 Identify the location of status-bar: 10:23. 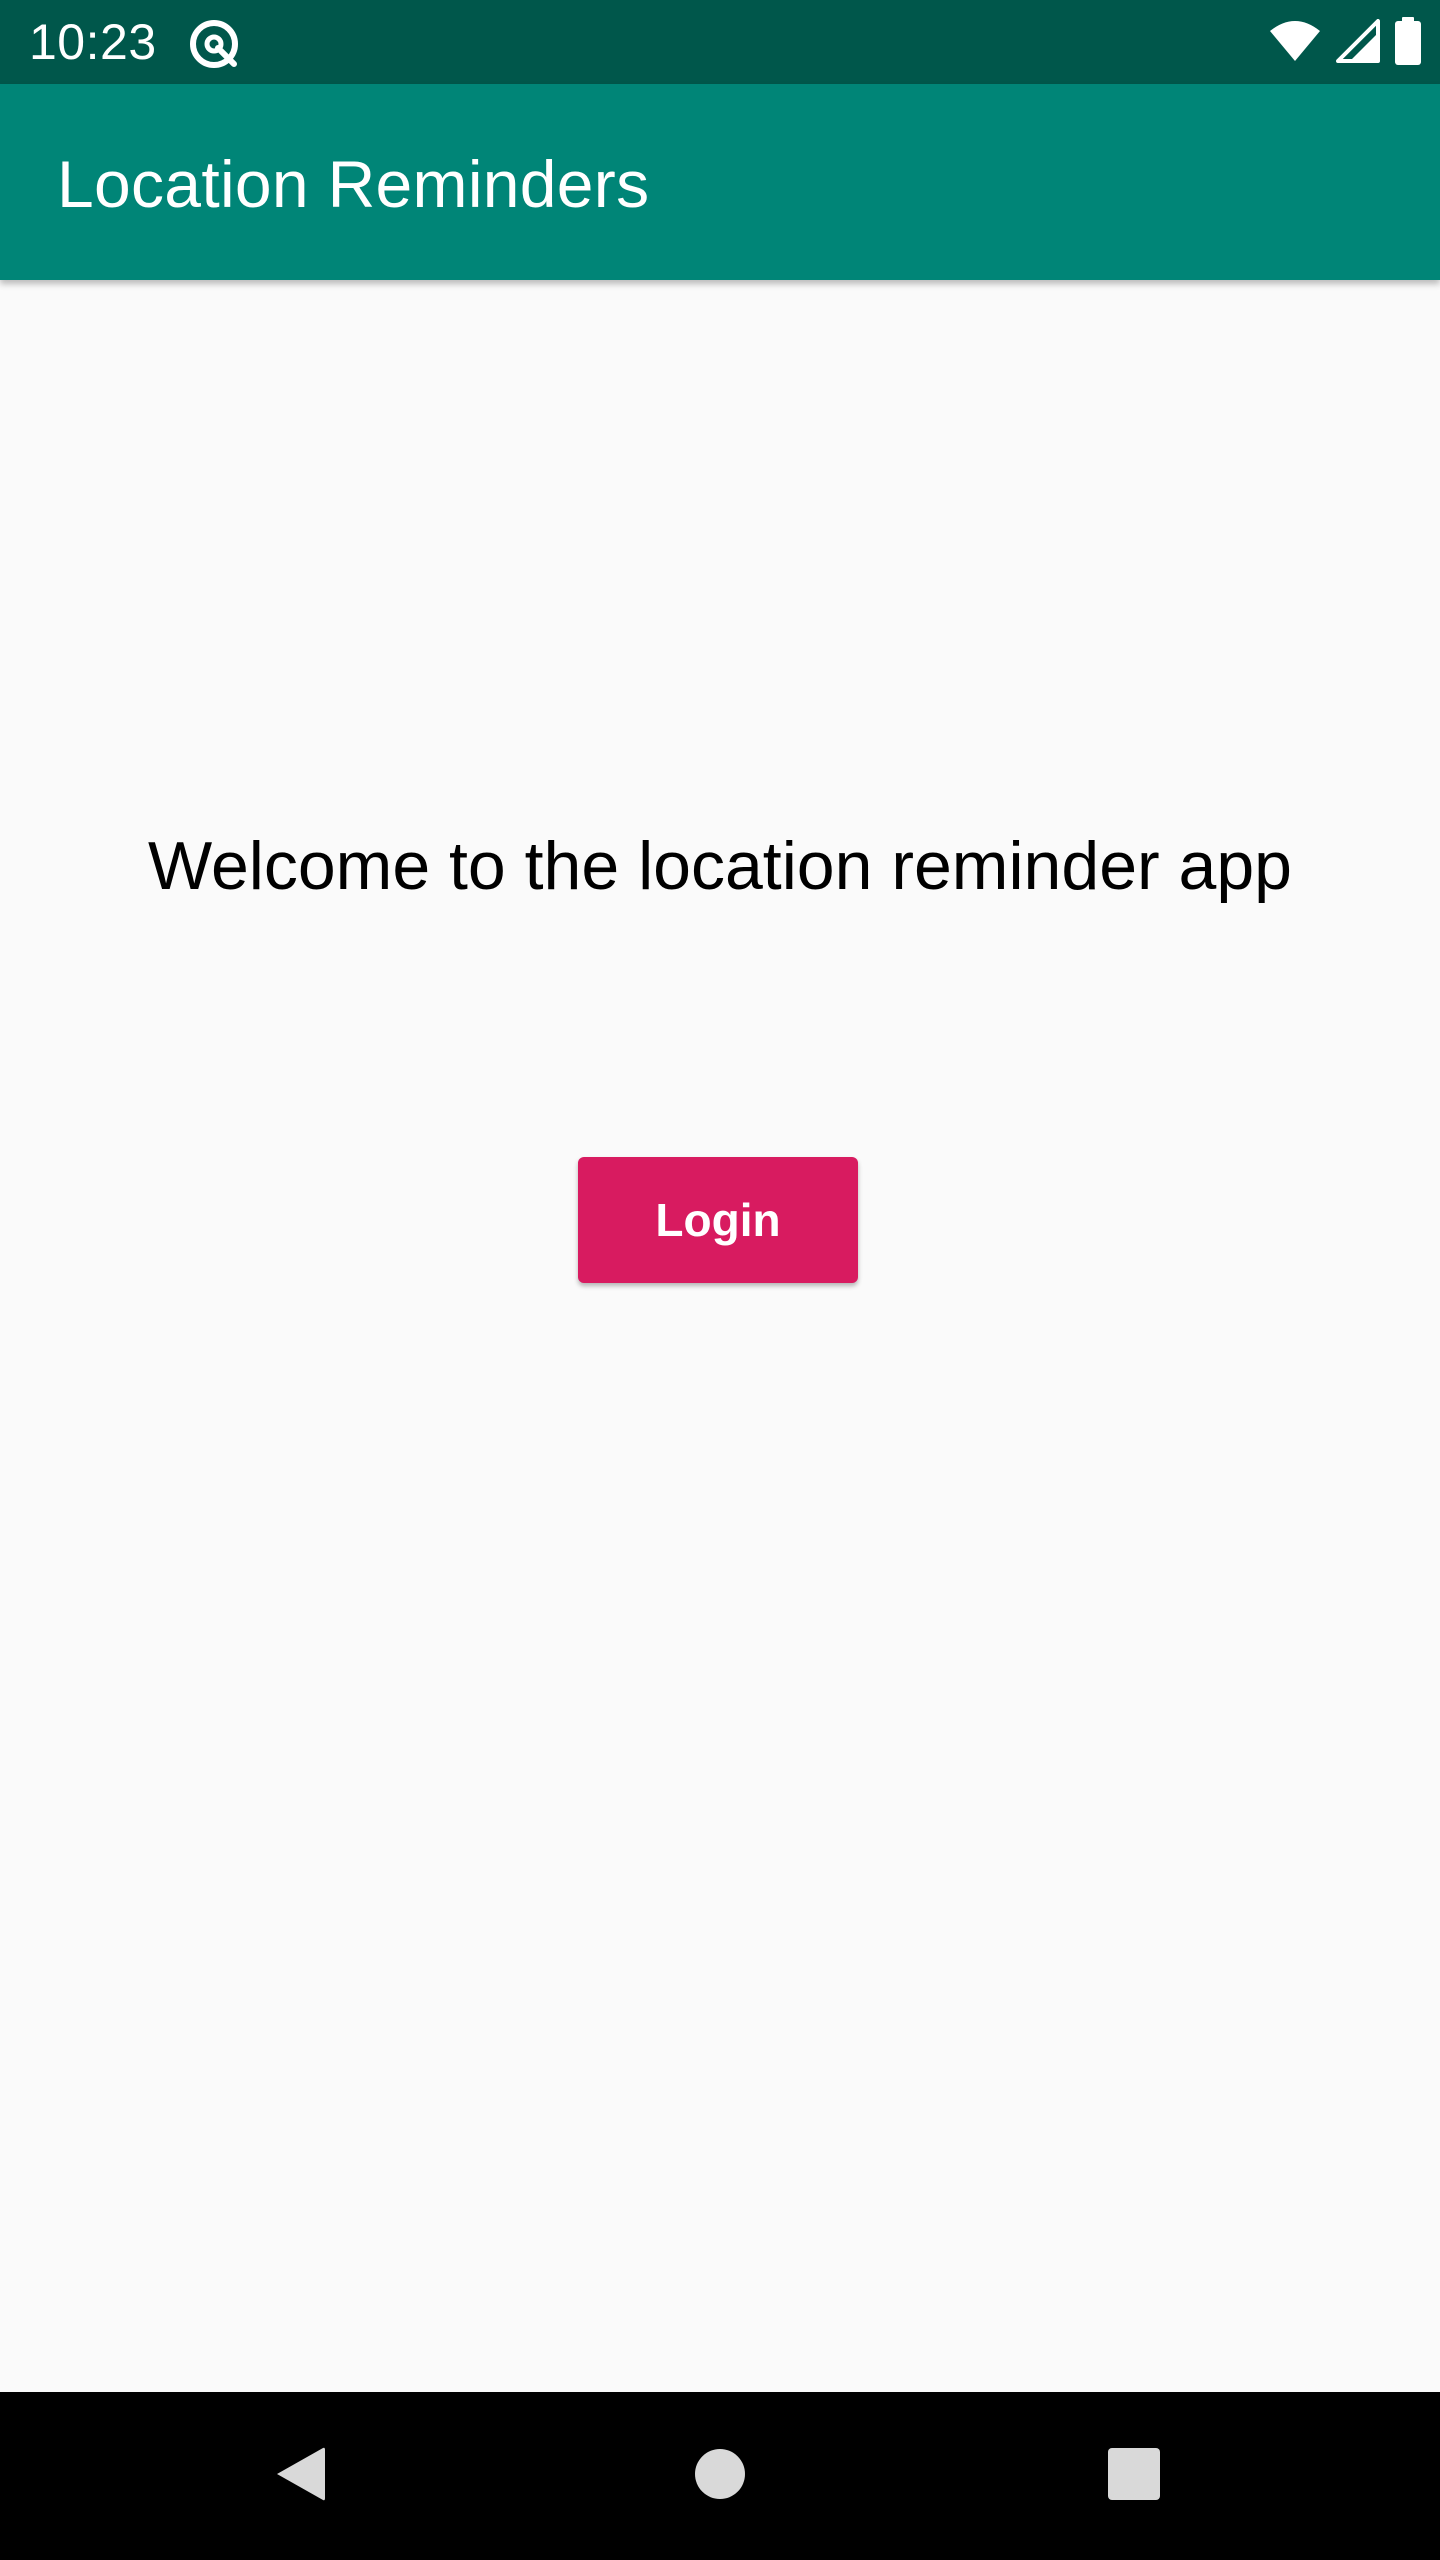
(720, 42).